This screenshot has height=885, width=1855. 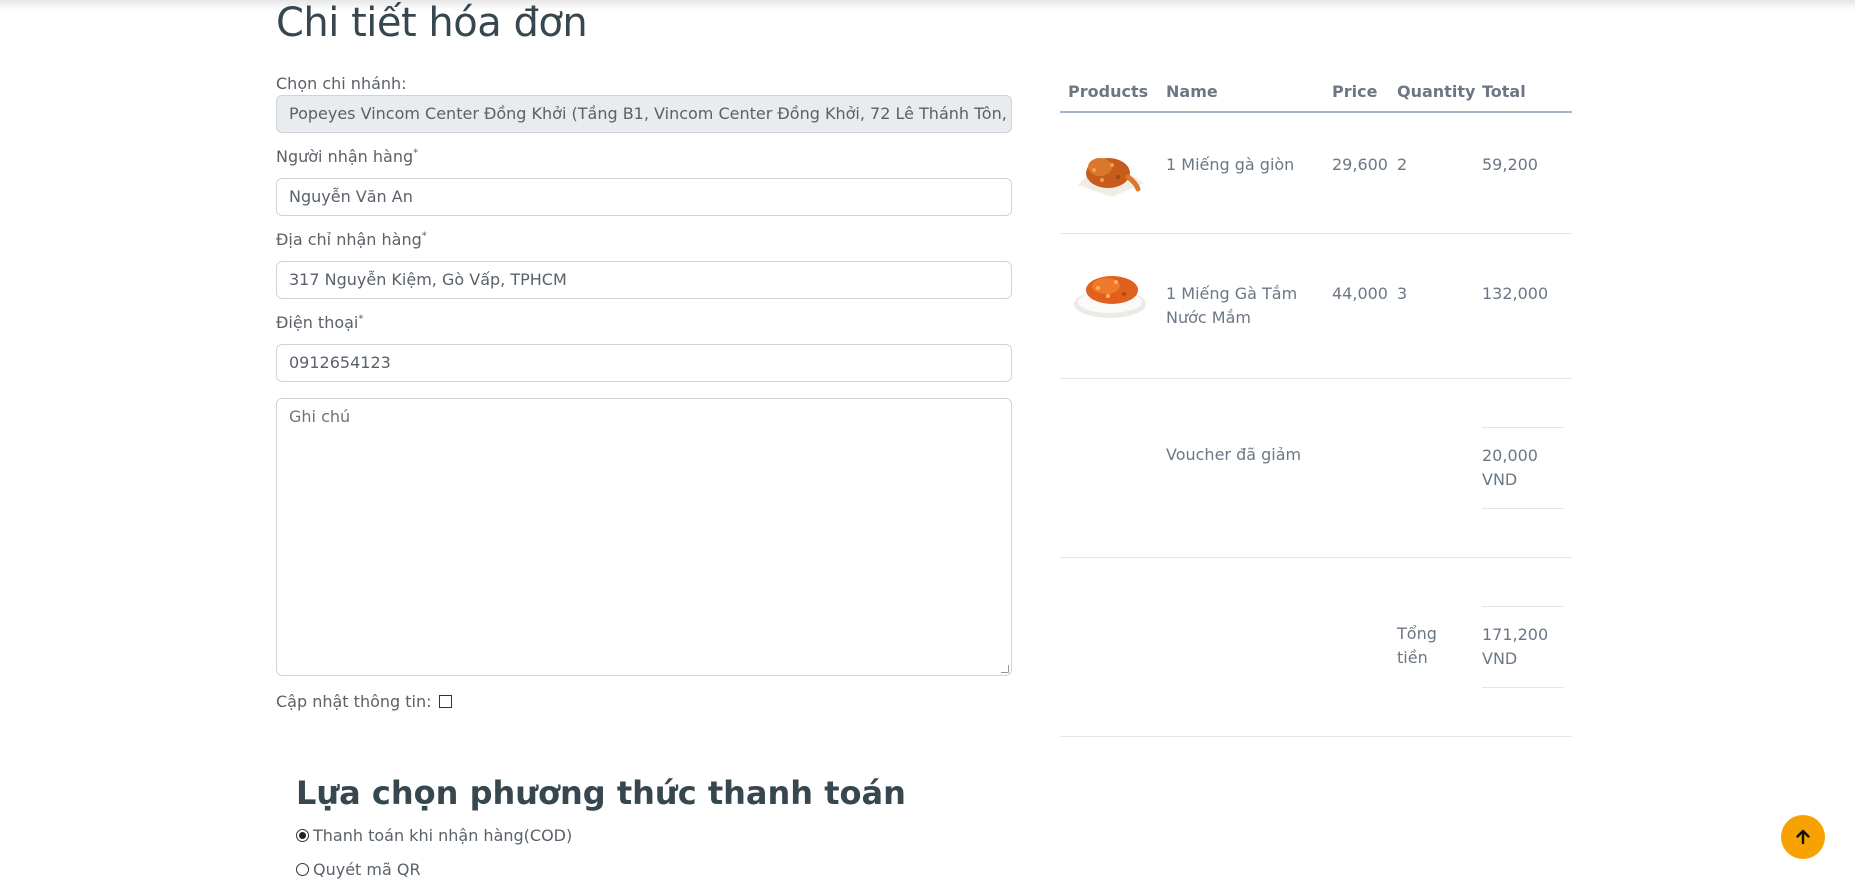 I want to click on grand-total-amount: 171,200 VND, so click(x=1523, y=647).